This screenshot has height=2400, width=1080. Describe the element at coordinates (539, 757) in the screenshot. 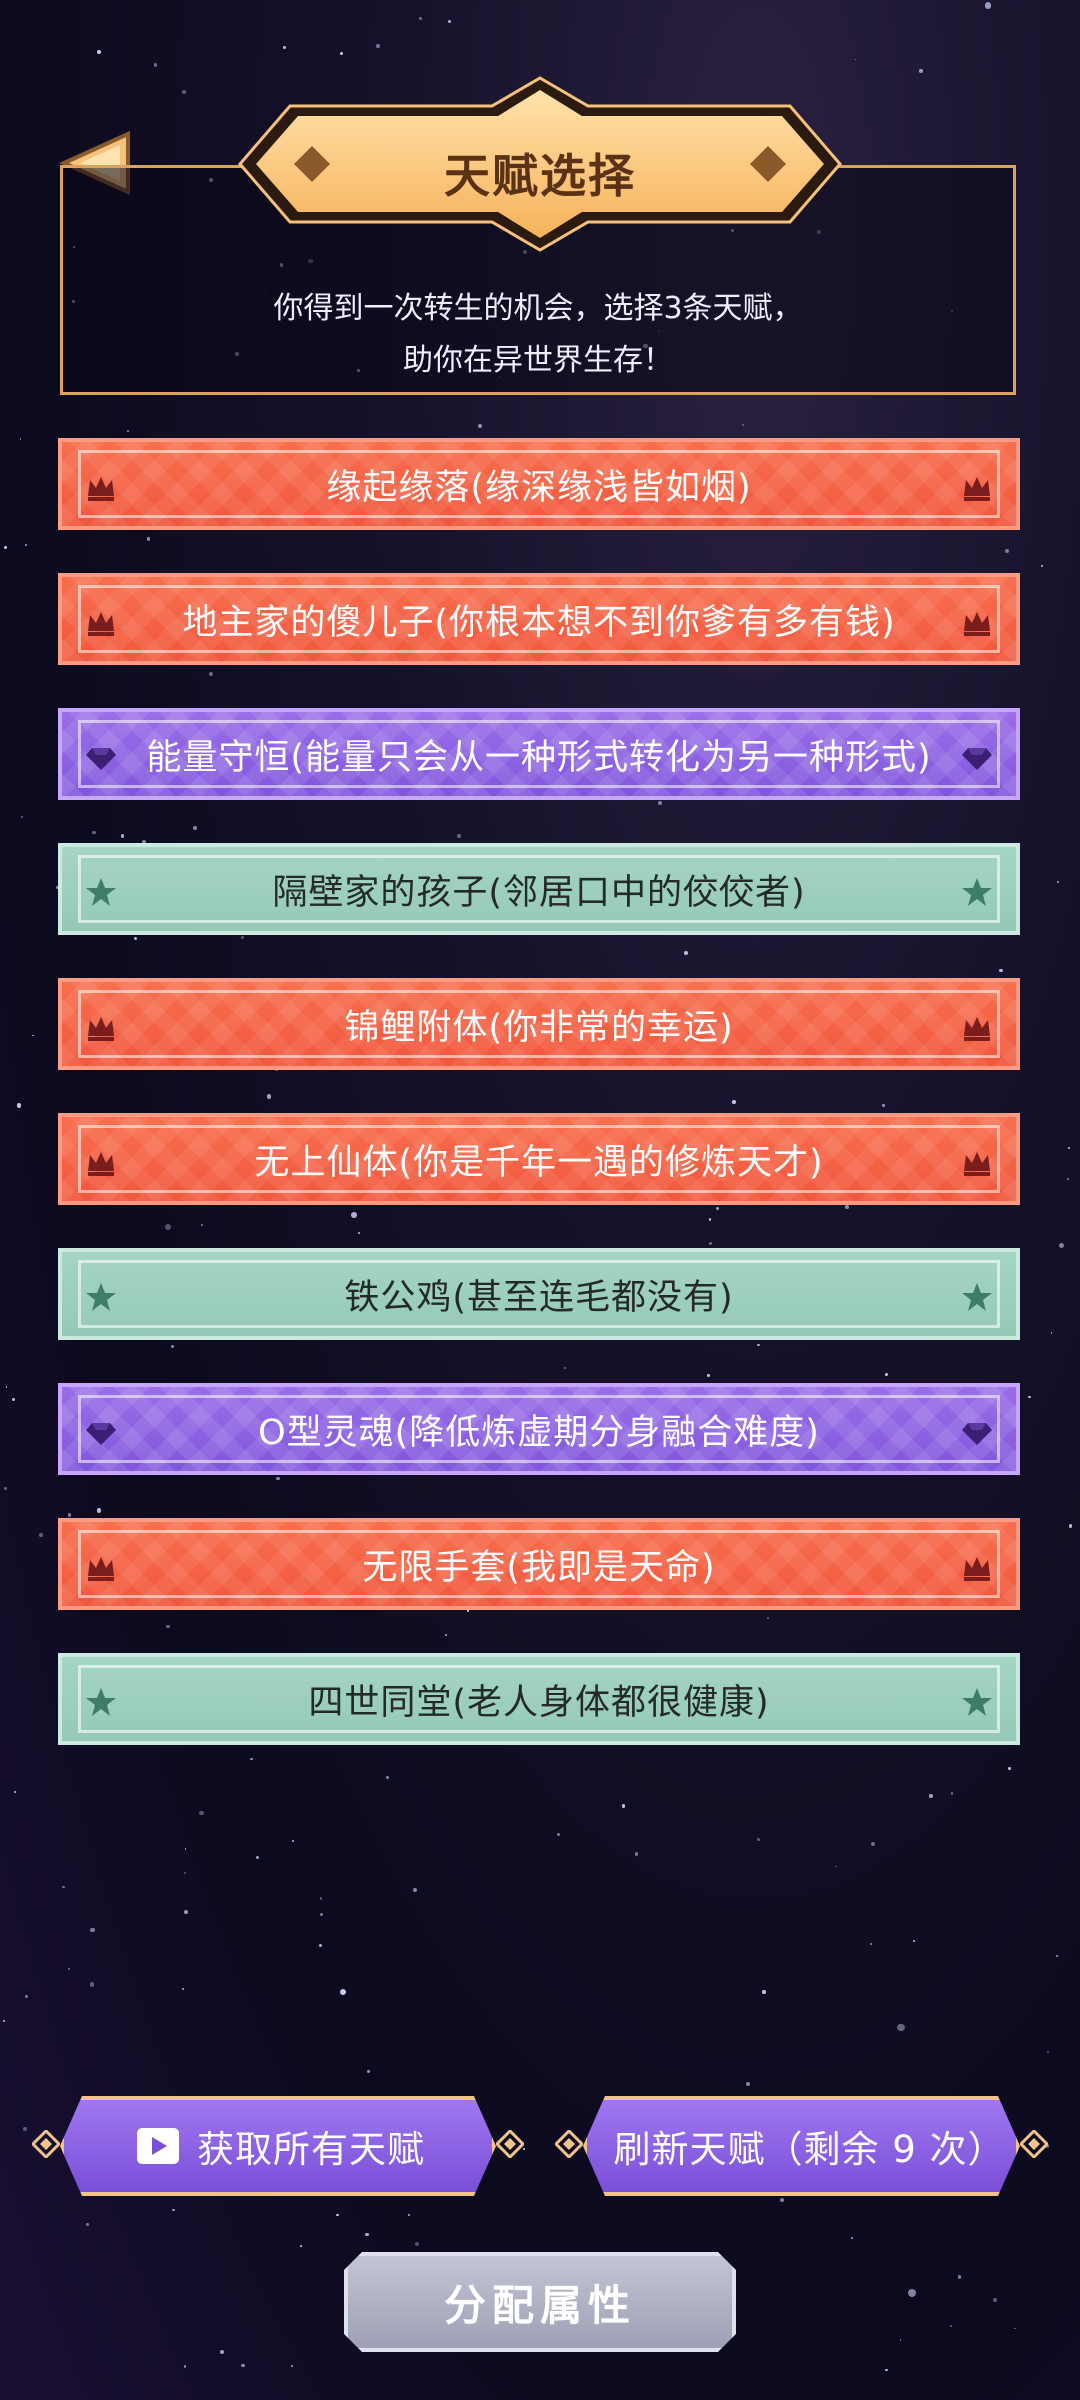

I see `talent-label: 能量守恒(能量只会从一种形式转化为另一种形式)` at that location.